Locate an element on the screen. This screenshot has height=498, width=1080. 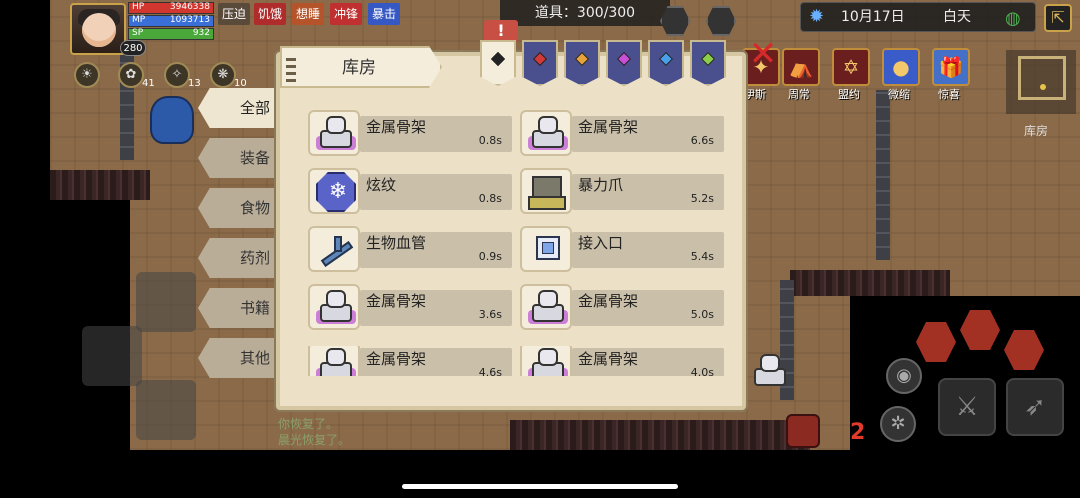
status-tag-hungry: 饥饿 is located at coordinates (270, 14).